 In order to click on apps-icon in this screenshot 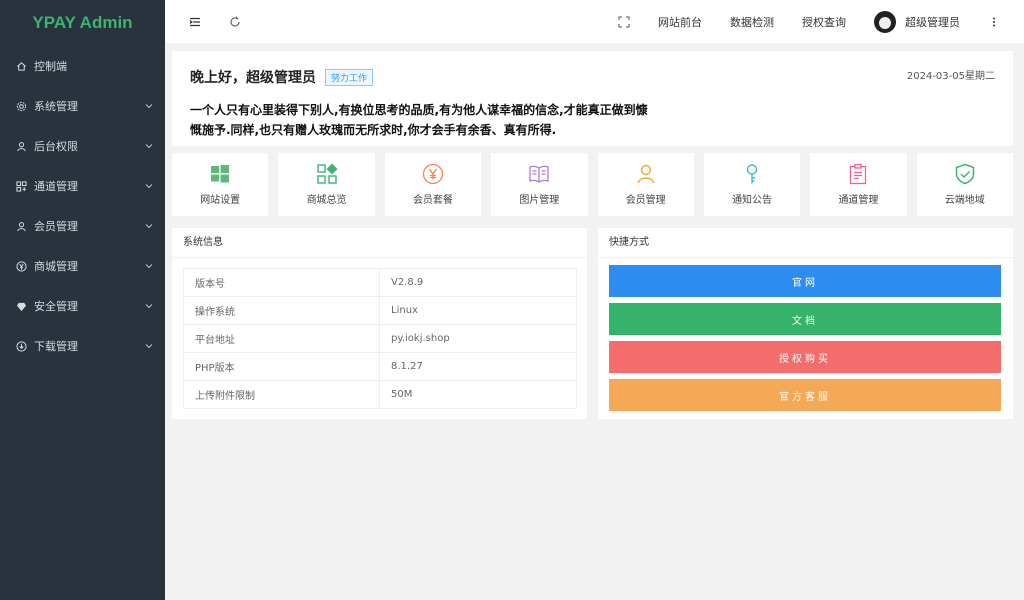, I will do `click(327, 173)`.